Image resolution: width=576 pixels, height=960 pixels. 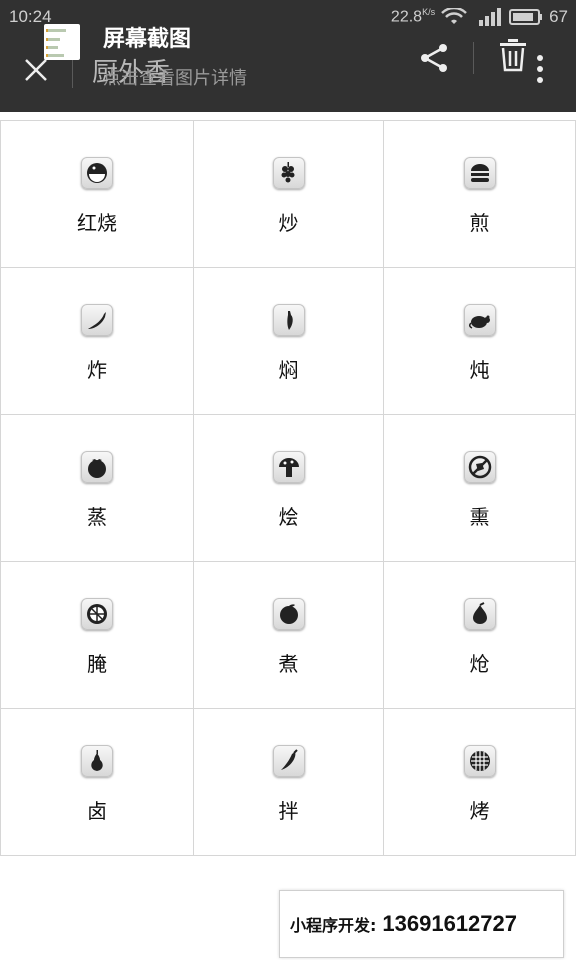 I want to click on network-speed-unit: K/s, so click(x=429, y=12).